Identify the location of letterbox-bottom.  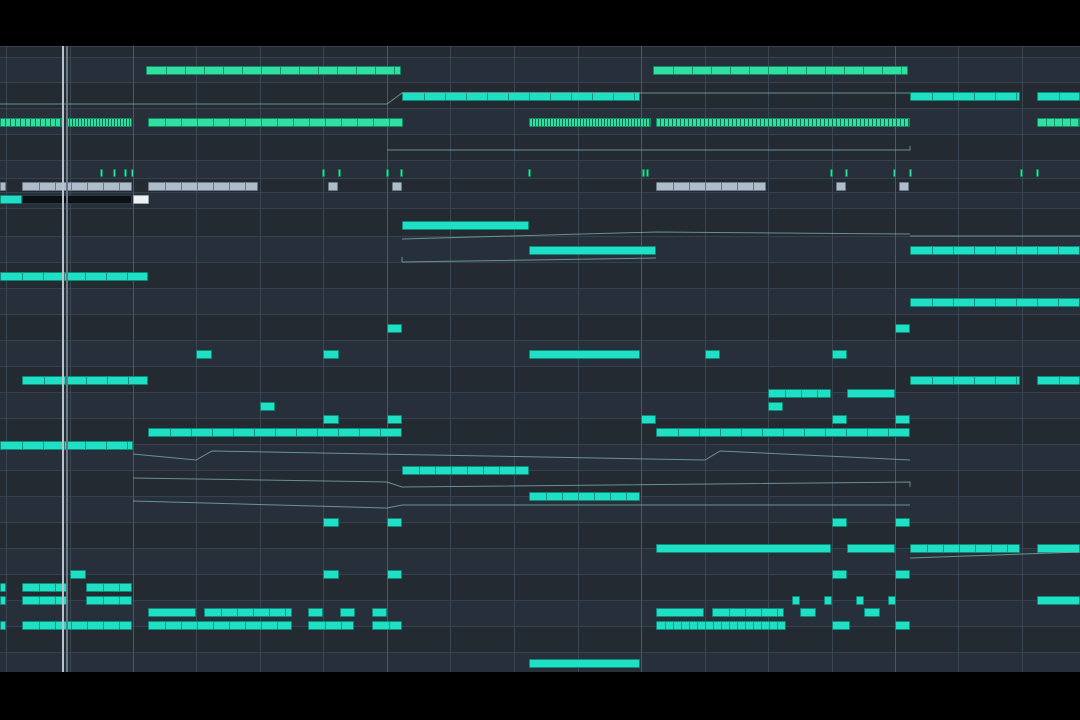
(540, 696).